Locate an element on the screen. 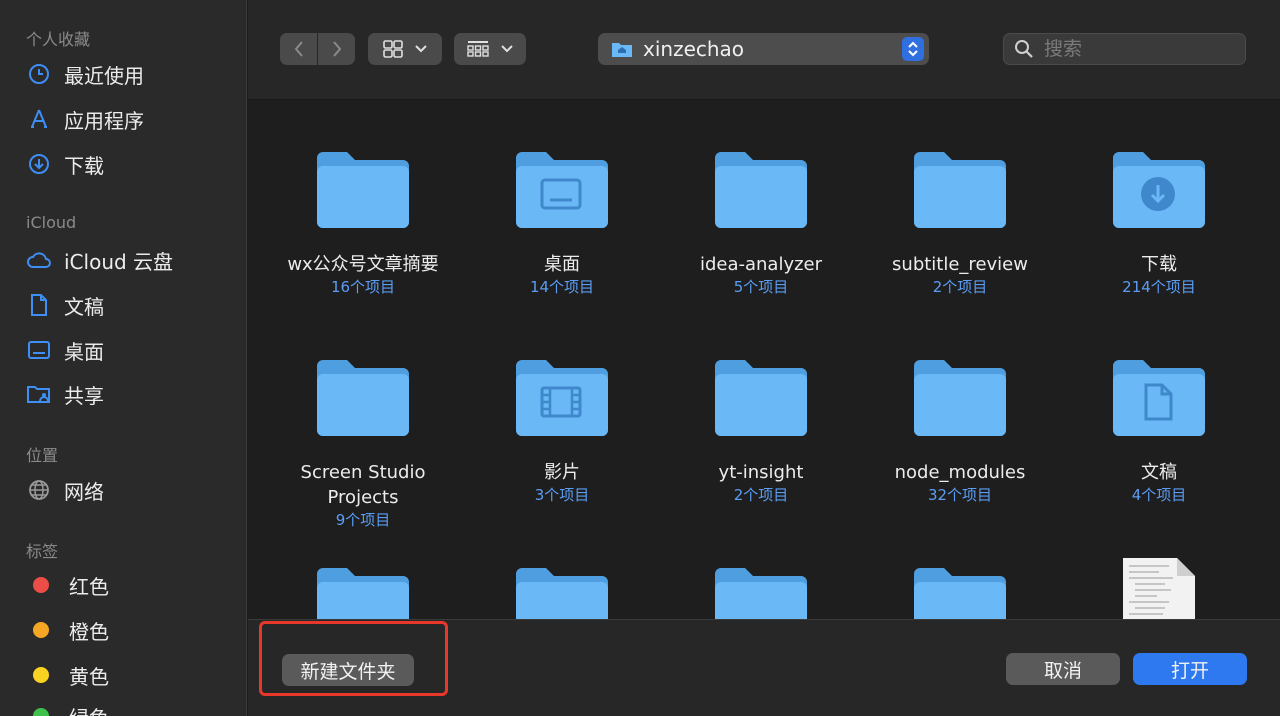 This screenshot has height=716, width=1280. desktop-icon is located at coordinates (39, 350).